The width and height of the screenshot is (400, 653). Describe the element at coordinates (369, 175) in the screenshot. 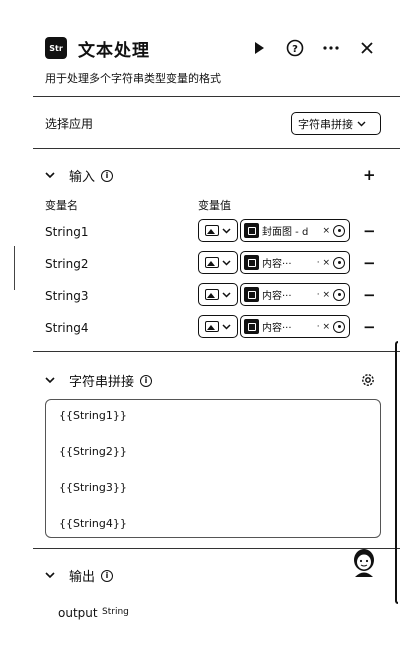

I see `add-variable-button: +` at that location.